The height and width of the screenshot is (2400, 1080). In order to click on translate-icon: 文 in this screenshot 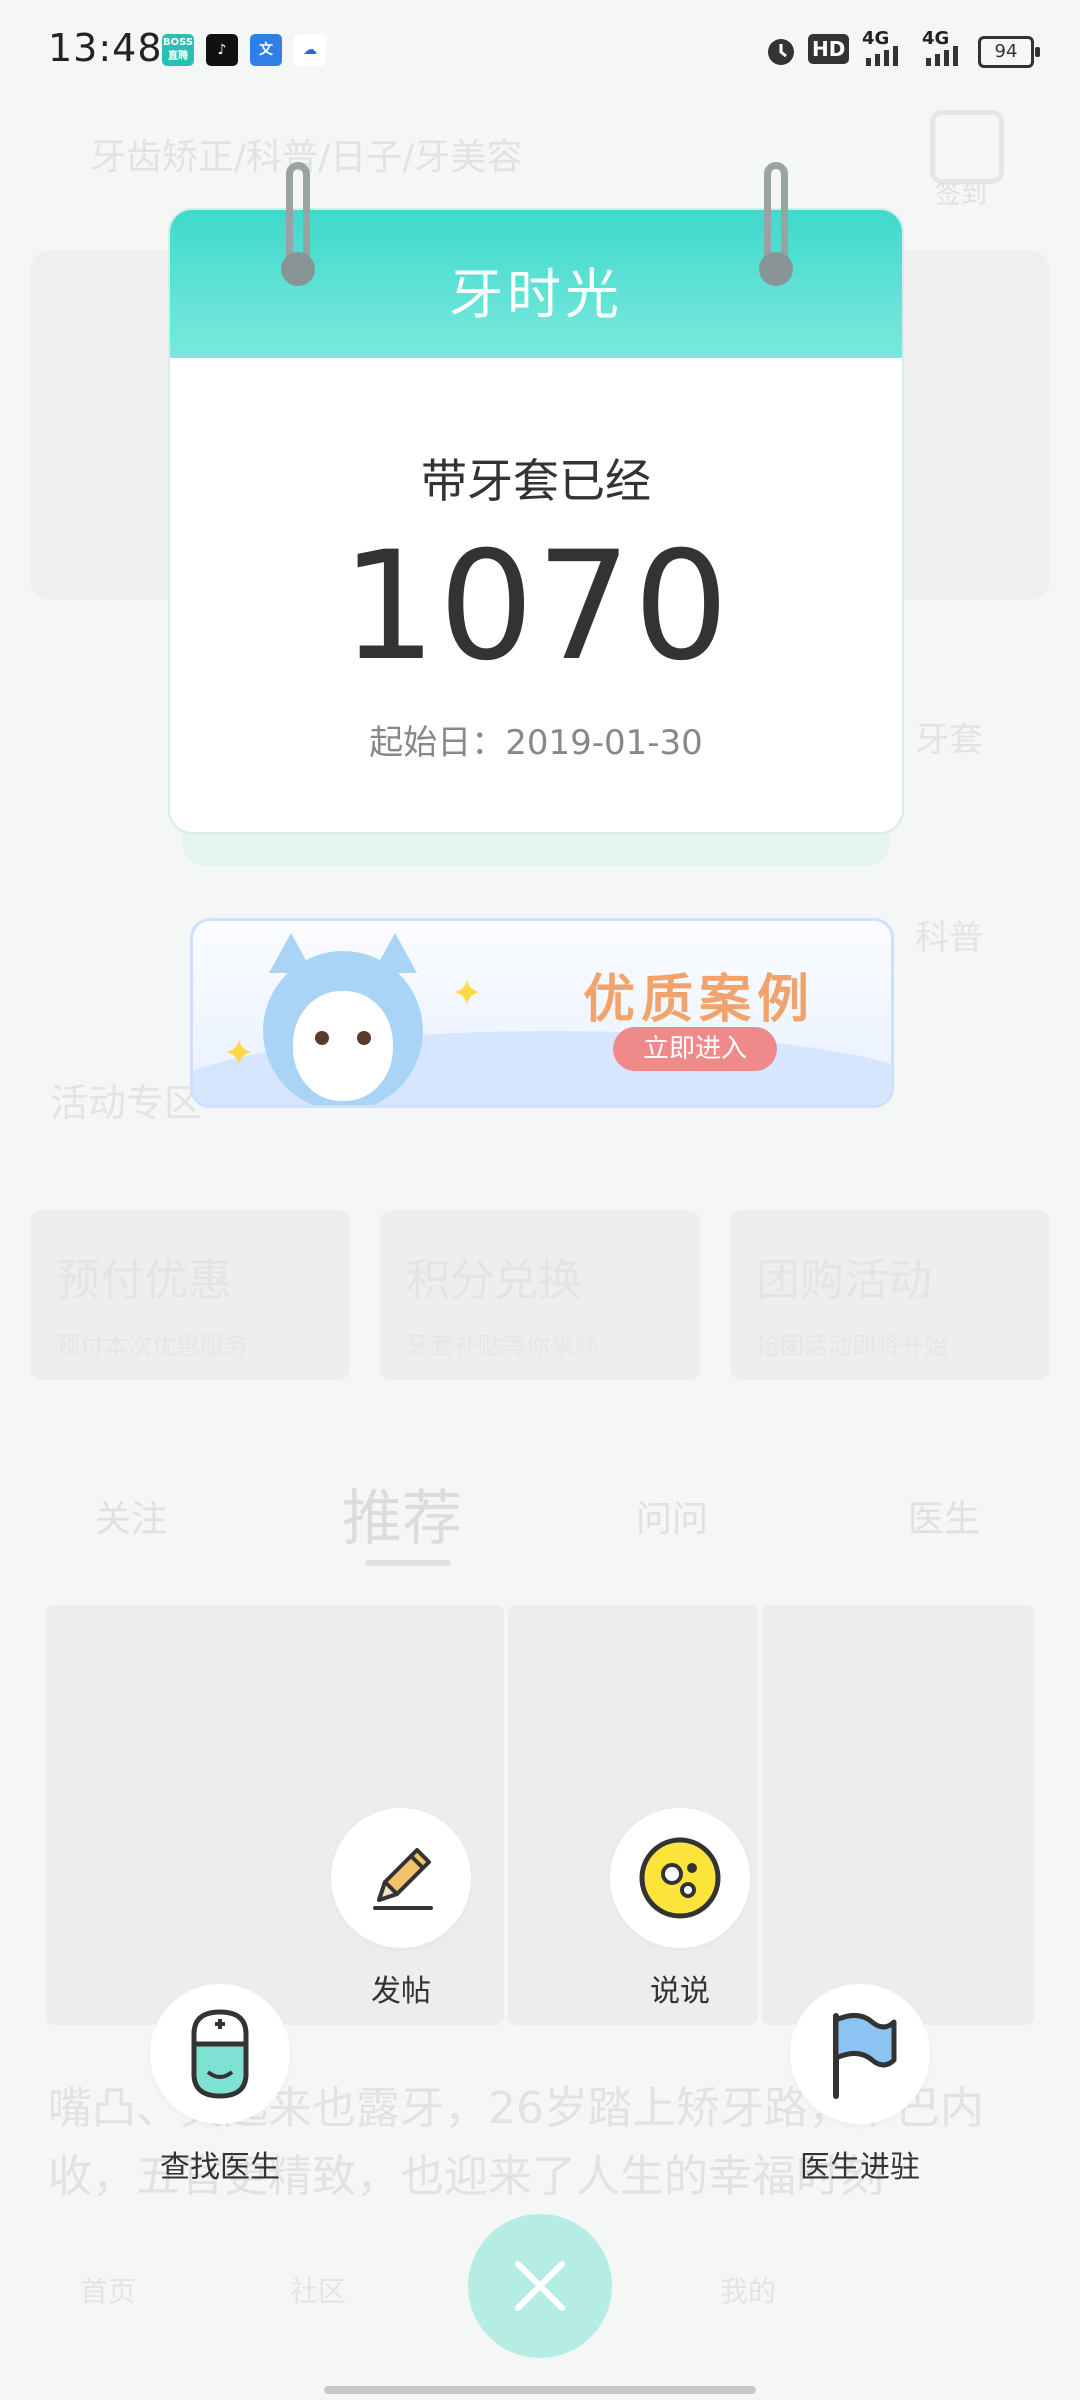, I will do `click(266, 50)`.